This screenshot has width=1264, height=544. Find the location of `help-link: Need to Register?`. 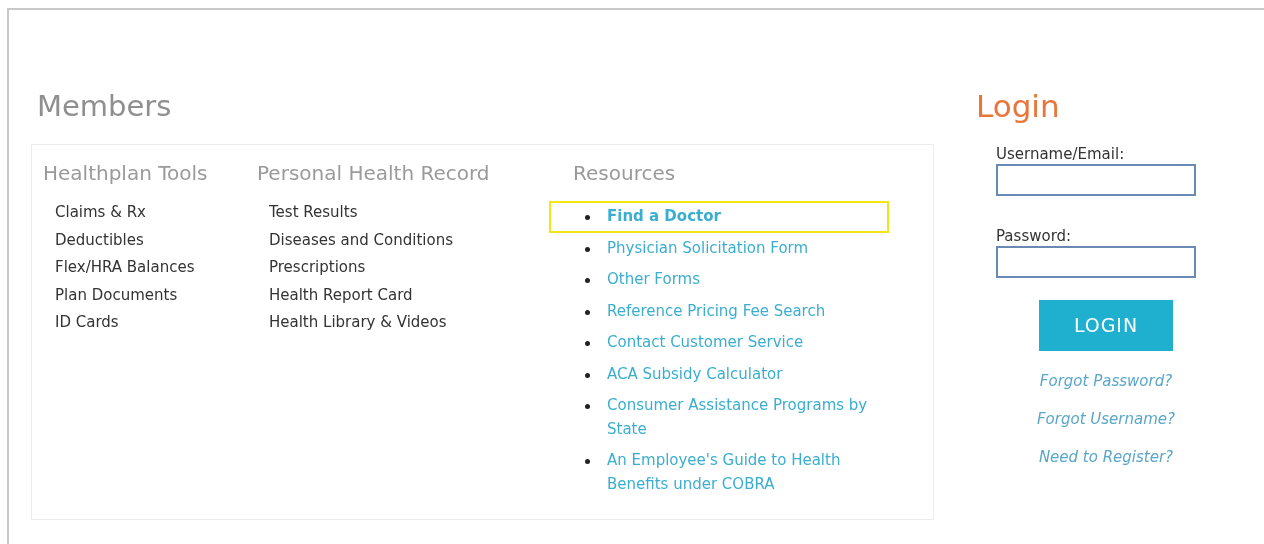

help-link: Need to Register? is located at coordinates (1106, 457).